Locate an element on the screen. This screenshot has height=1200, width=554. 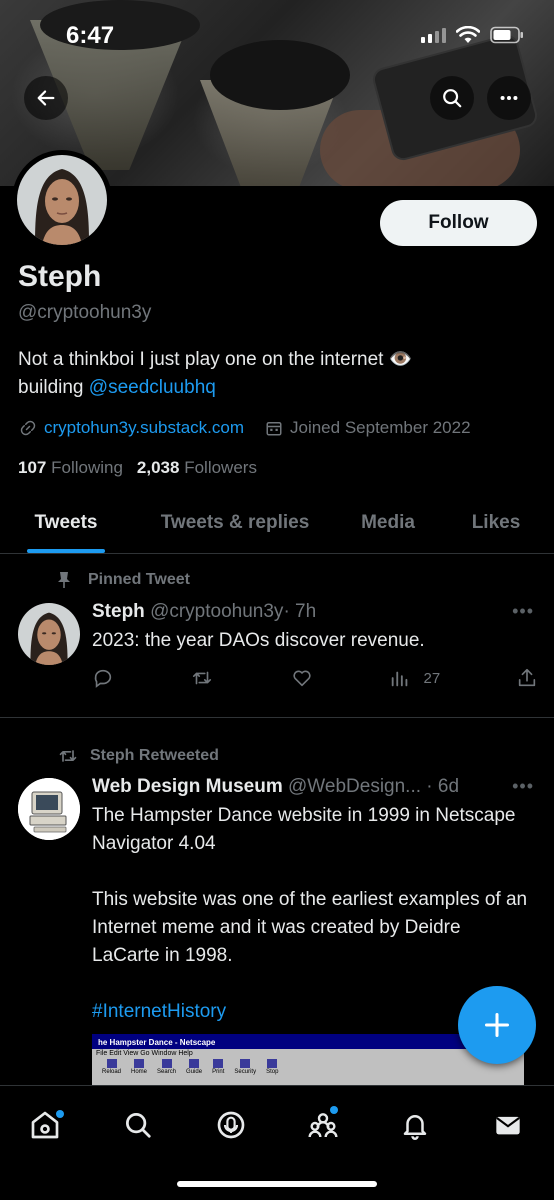
plus-icon is located at coordinates (497, 1025).